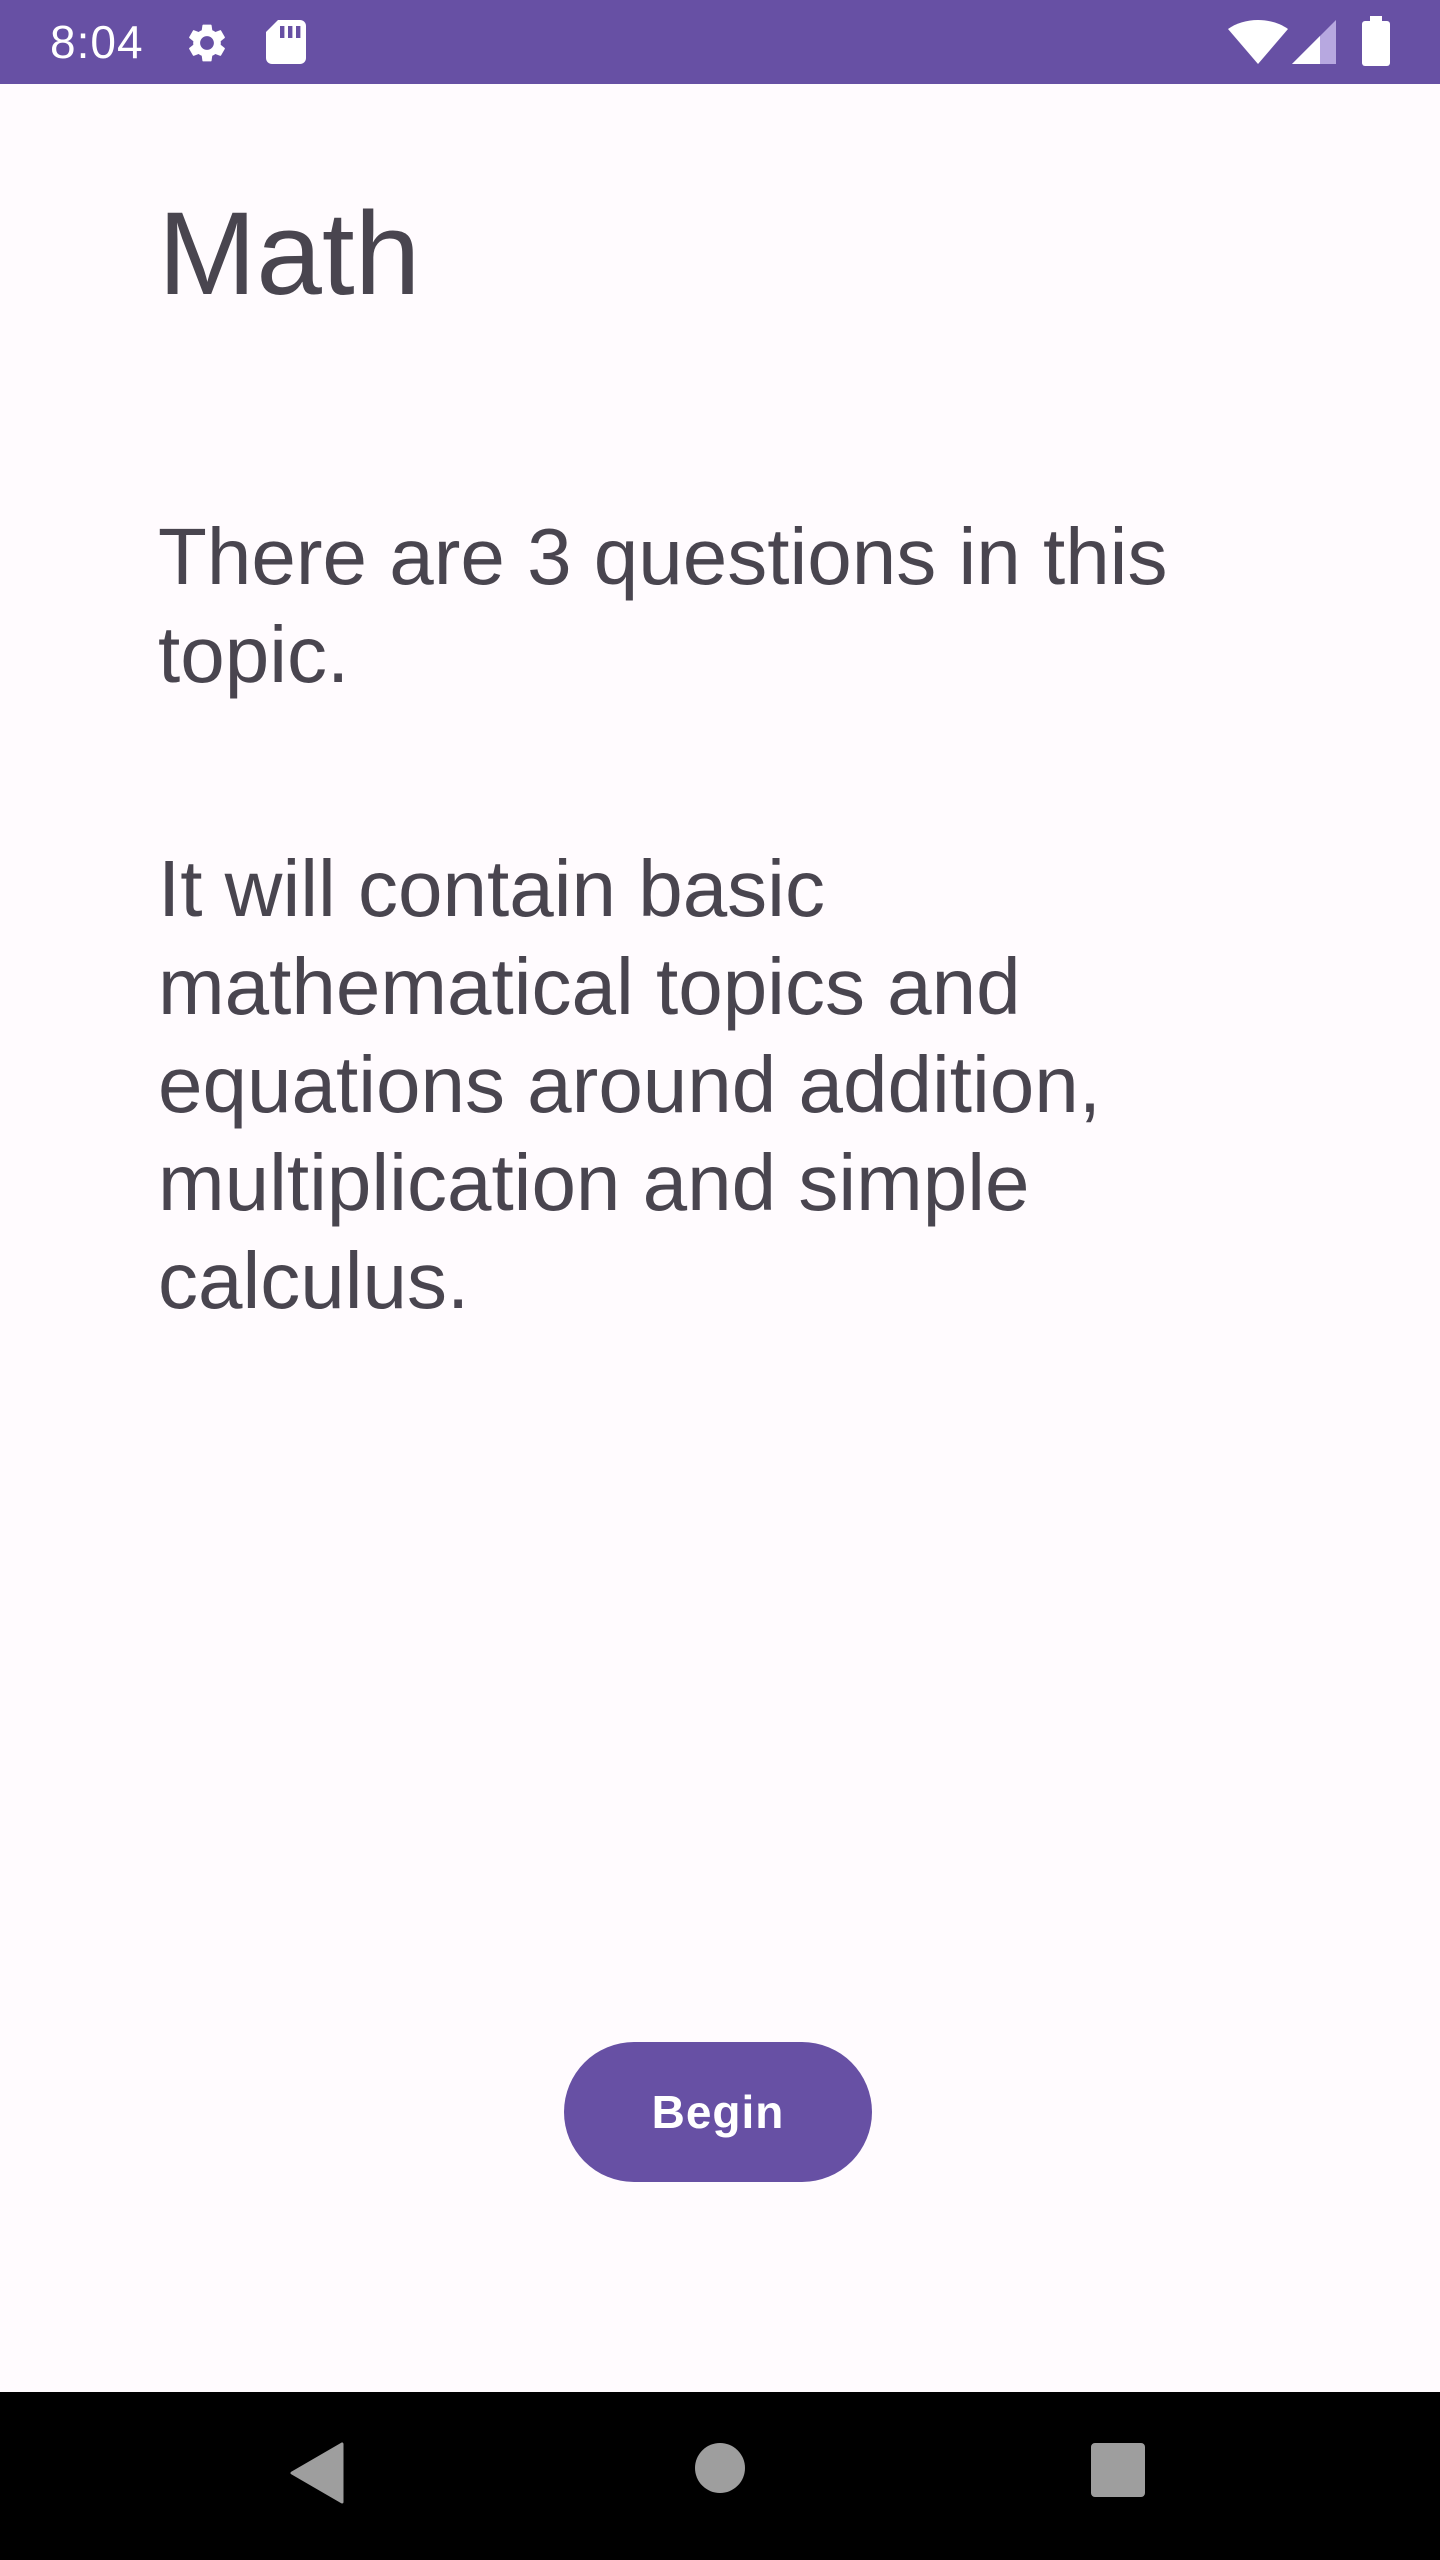 The width and height of the screenshot is (1440, 2560). What do you see at coordinates (97, 42) in the screenshot?
I see `status-time: 8:04` at bounding box center [97, 42].